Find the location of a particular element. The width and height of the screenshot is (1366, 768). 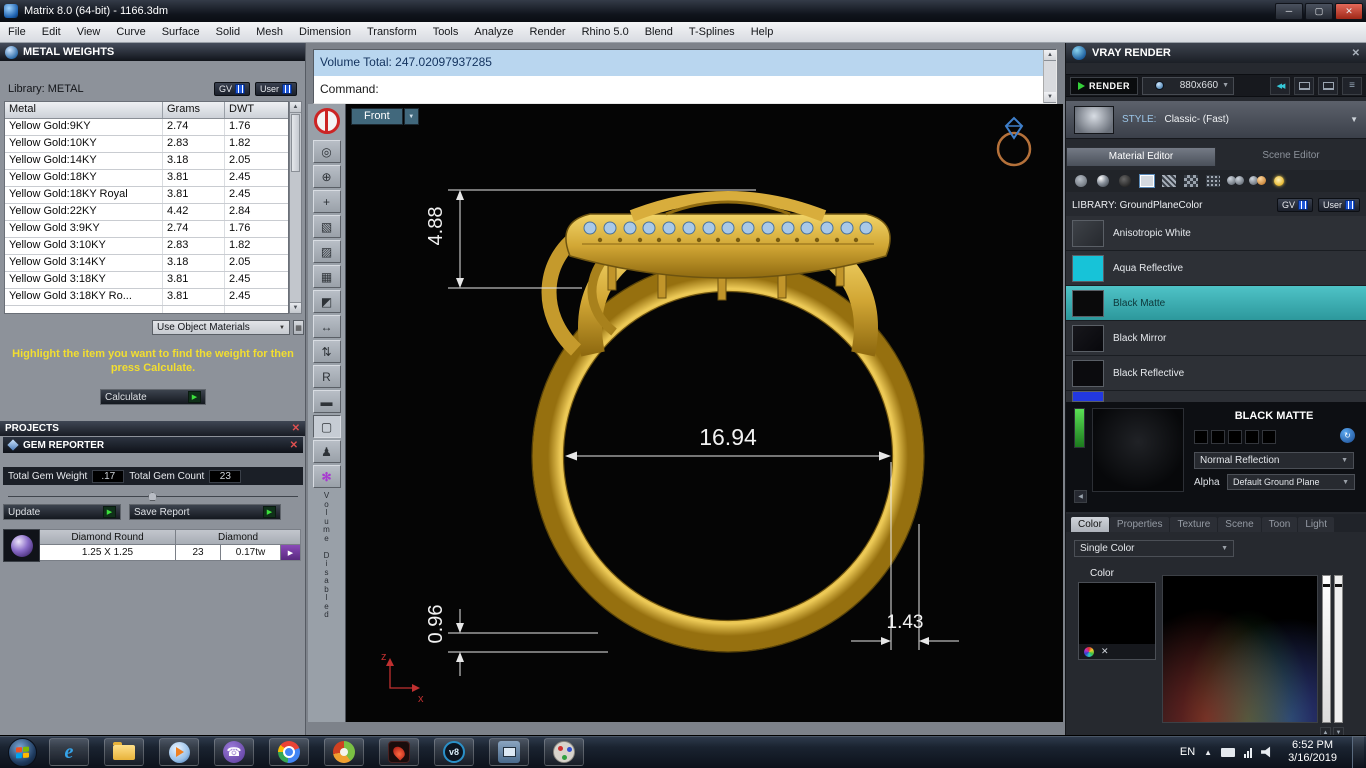

tab-scene: Scene is located at coordinates (1239, 524).